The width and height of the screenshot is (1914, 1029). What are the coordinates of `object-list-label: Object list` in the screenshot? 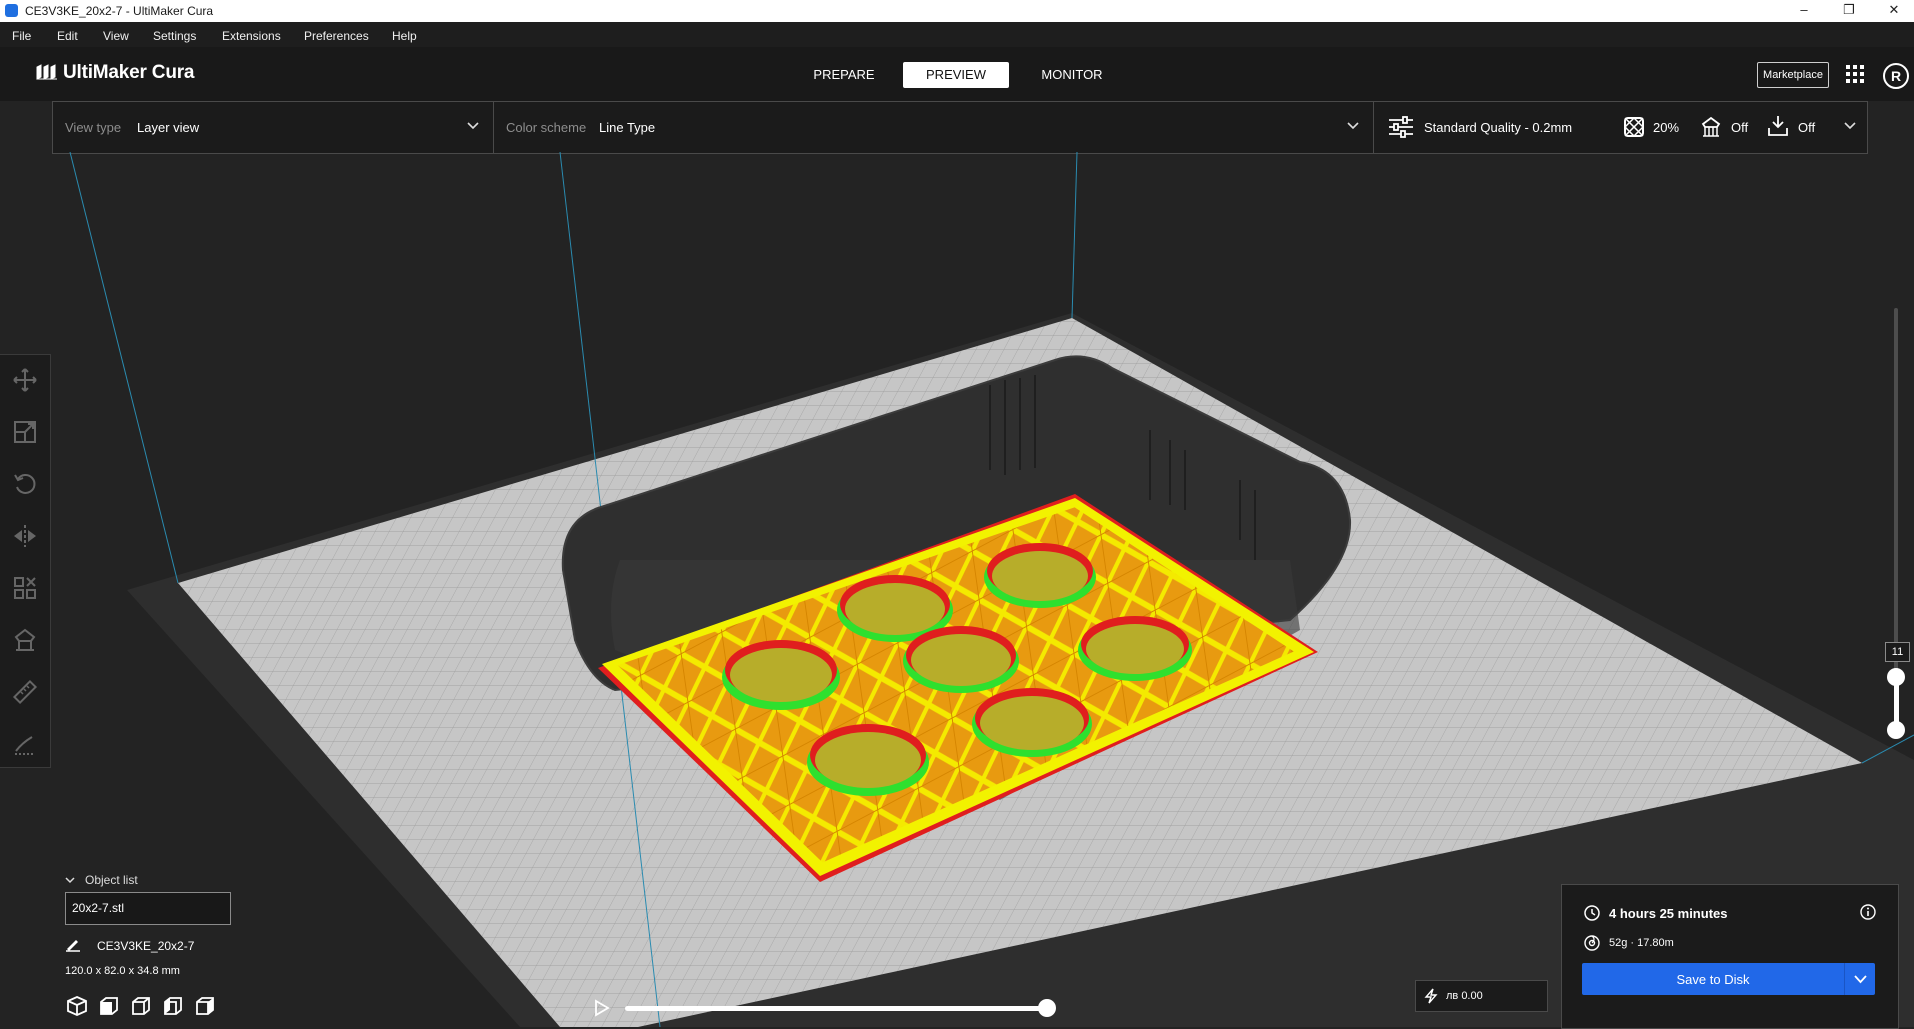 It's located at (111, 880).